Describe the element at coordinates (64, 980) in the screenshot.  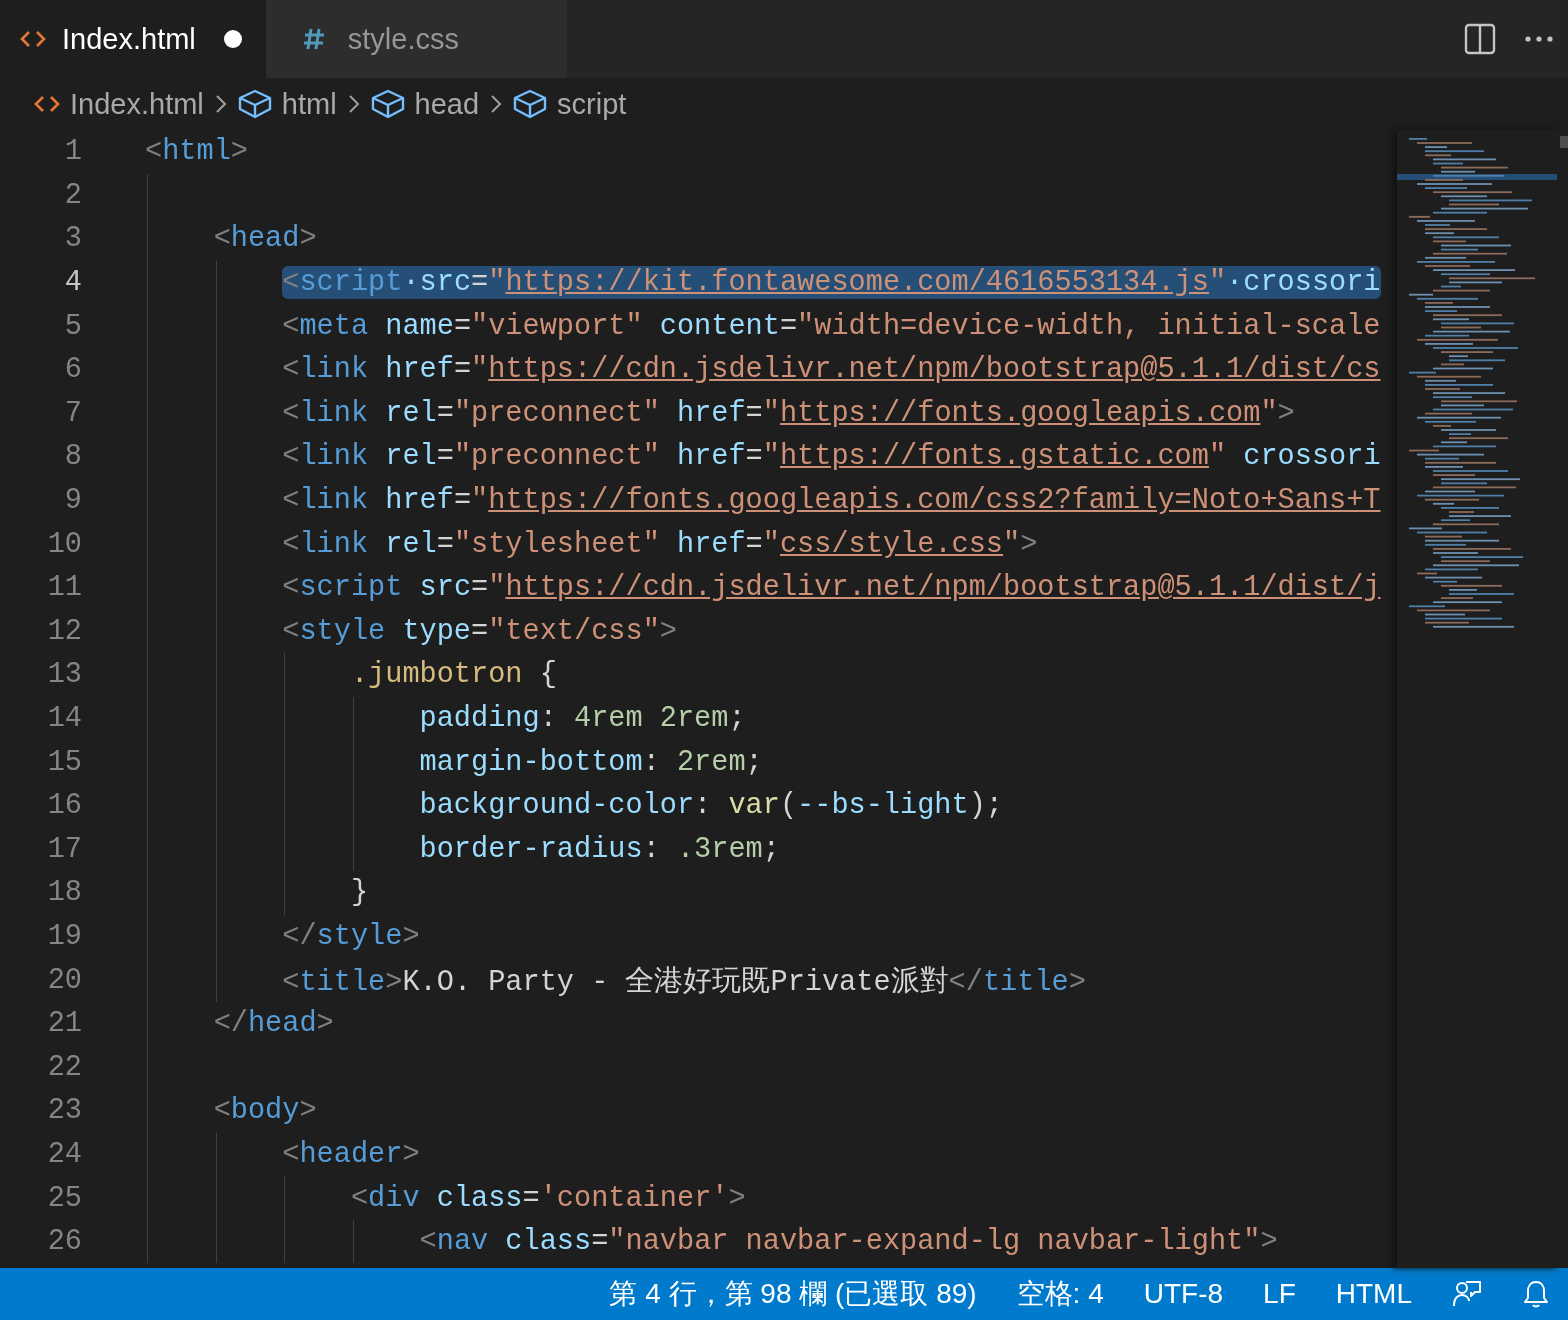
I see `line-number: 20` at that location.